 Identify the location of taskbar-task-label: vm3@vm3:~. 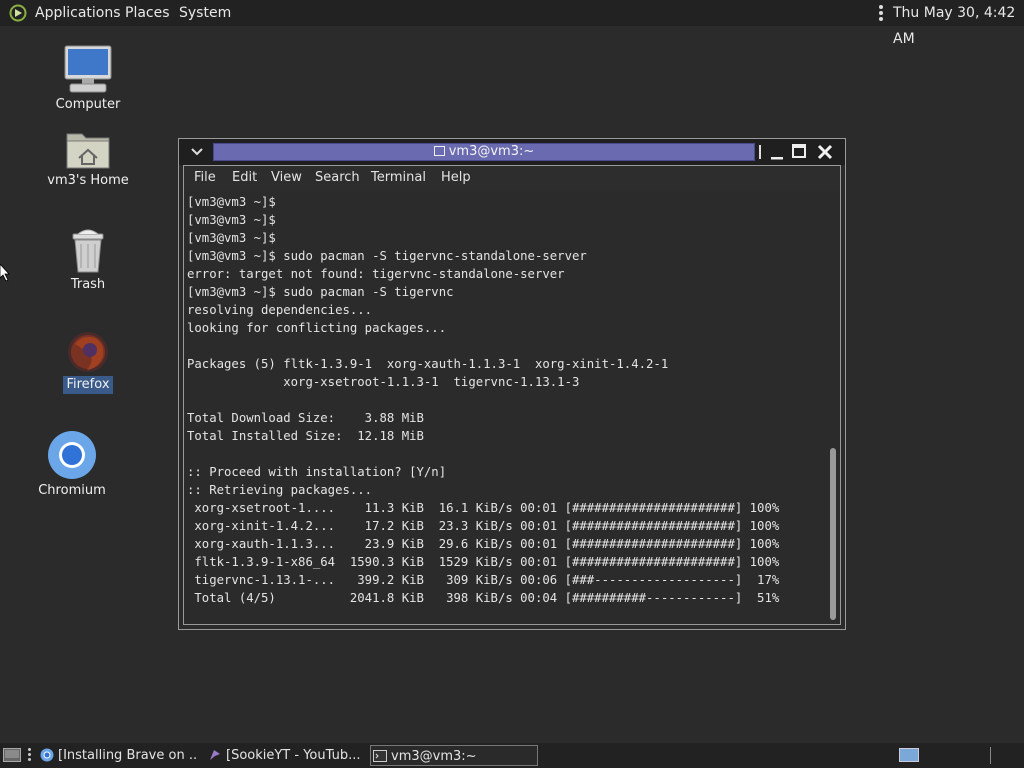
(434, 756).